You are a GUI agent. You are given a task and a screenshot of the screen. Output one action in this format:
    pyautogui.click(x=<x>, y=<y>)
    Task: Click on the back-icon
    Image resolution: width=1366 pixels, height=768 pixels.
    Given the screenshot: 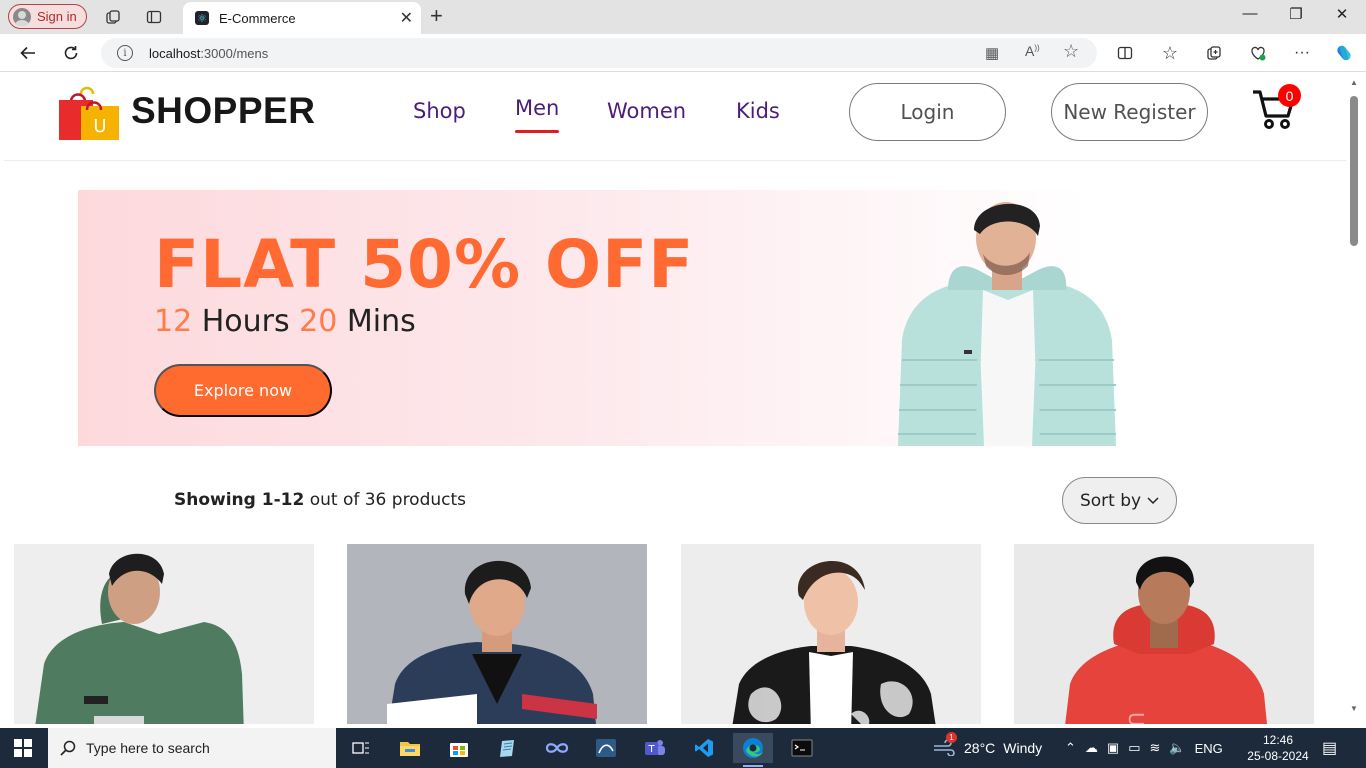 What is the action you would take?
    pyautogui.click(x=28, y=53)
    